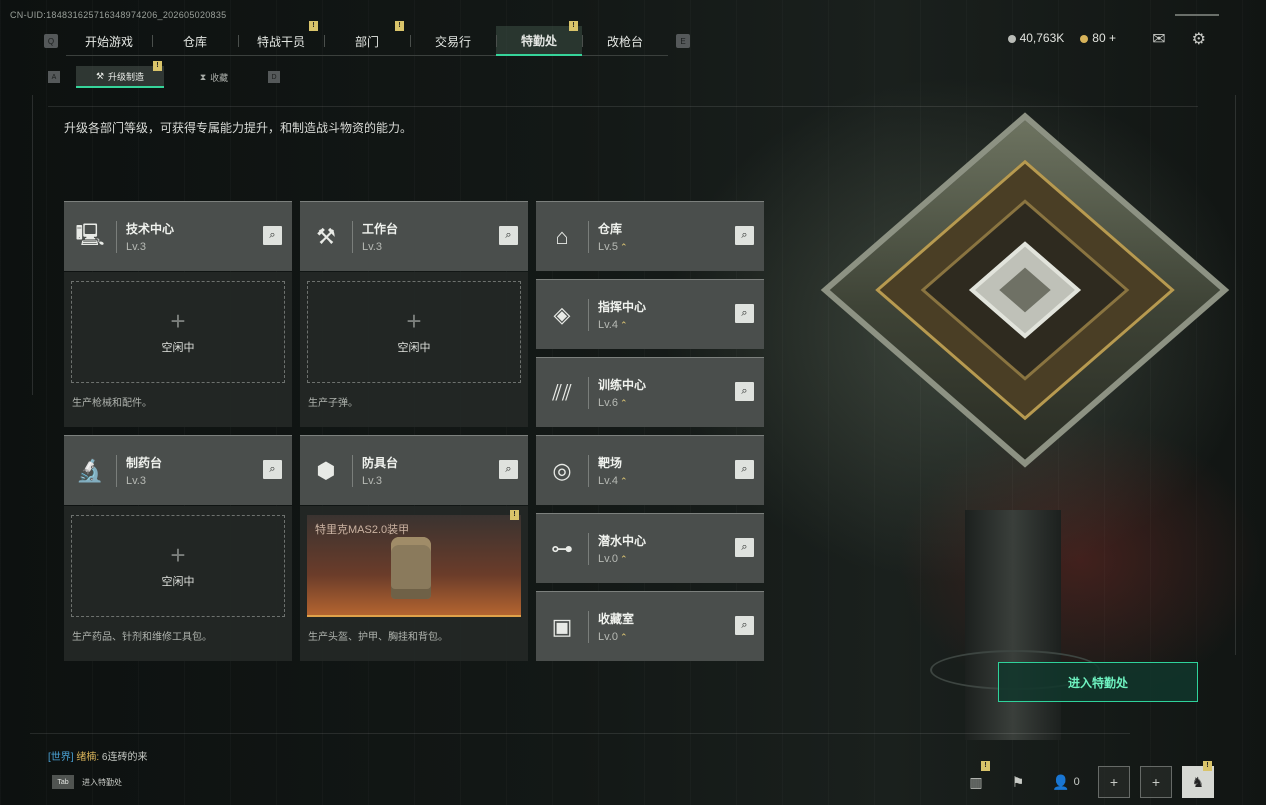  What do you see at coordinates (414, 236) in the screenshot?
I see `facility-card-workbench: ⚒ 工作台 Lv.3 ⌕` at bounding box center [414, 236].